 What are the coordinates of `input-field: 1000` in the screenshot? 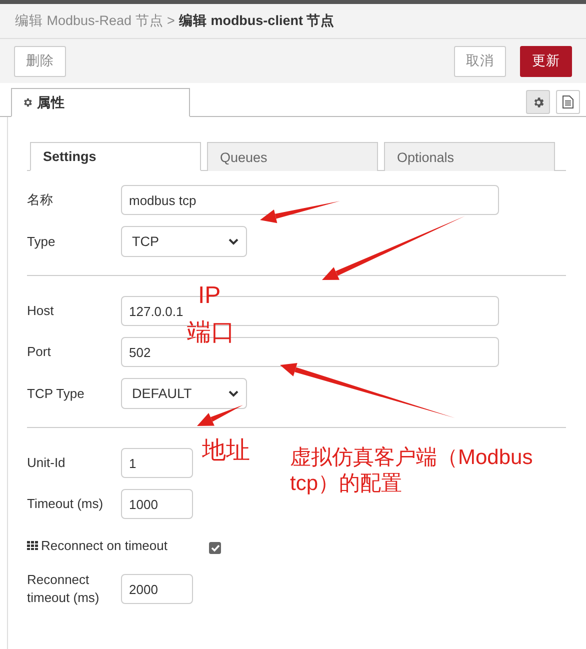 It's located at (157, 504).